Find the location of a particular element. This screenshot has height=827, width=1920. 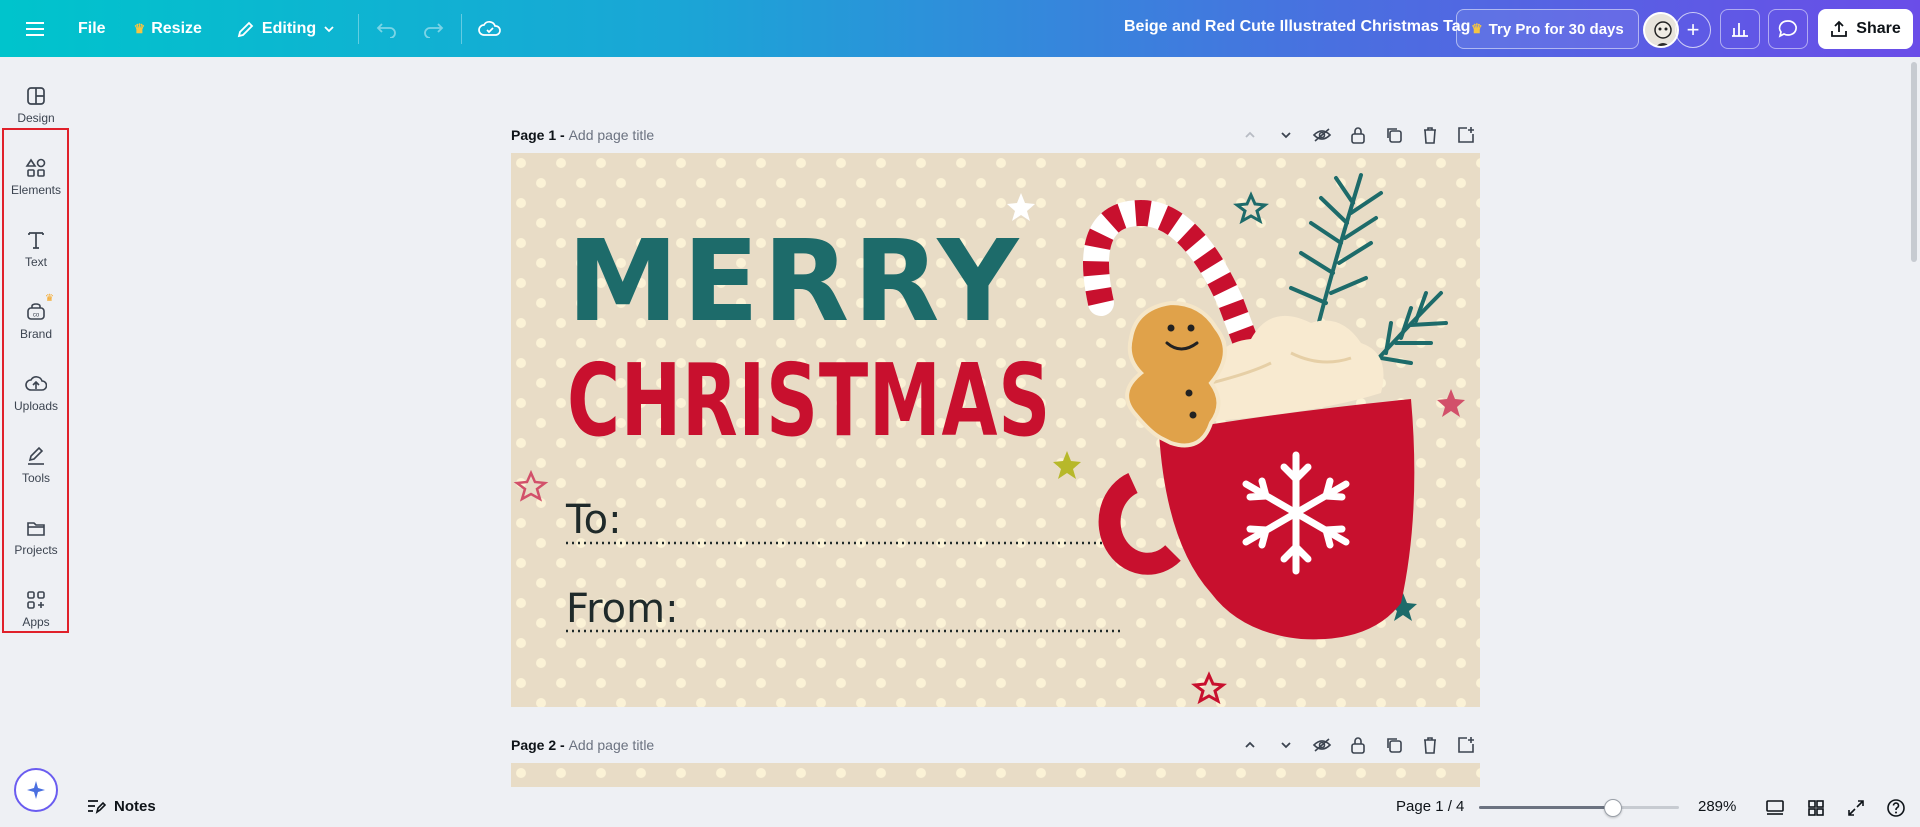

page-count-indicator: Page 1 / 4 is located at coordinates (1430, 806).